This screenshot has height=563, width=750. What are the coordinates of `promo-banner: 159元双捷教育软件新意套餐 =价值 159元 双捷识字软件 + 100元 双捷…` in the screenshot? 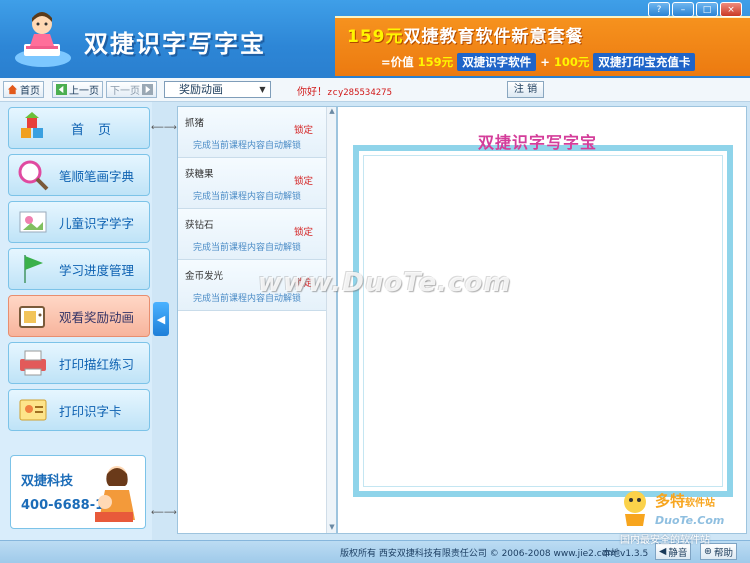 It's located at (542, 46).